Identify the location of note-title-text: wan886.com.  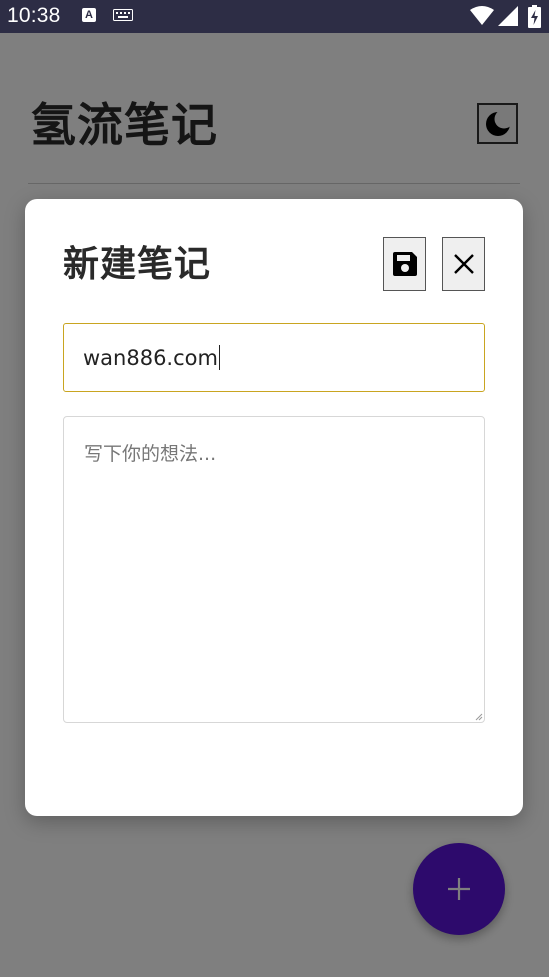
(150, 358).